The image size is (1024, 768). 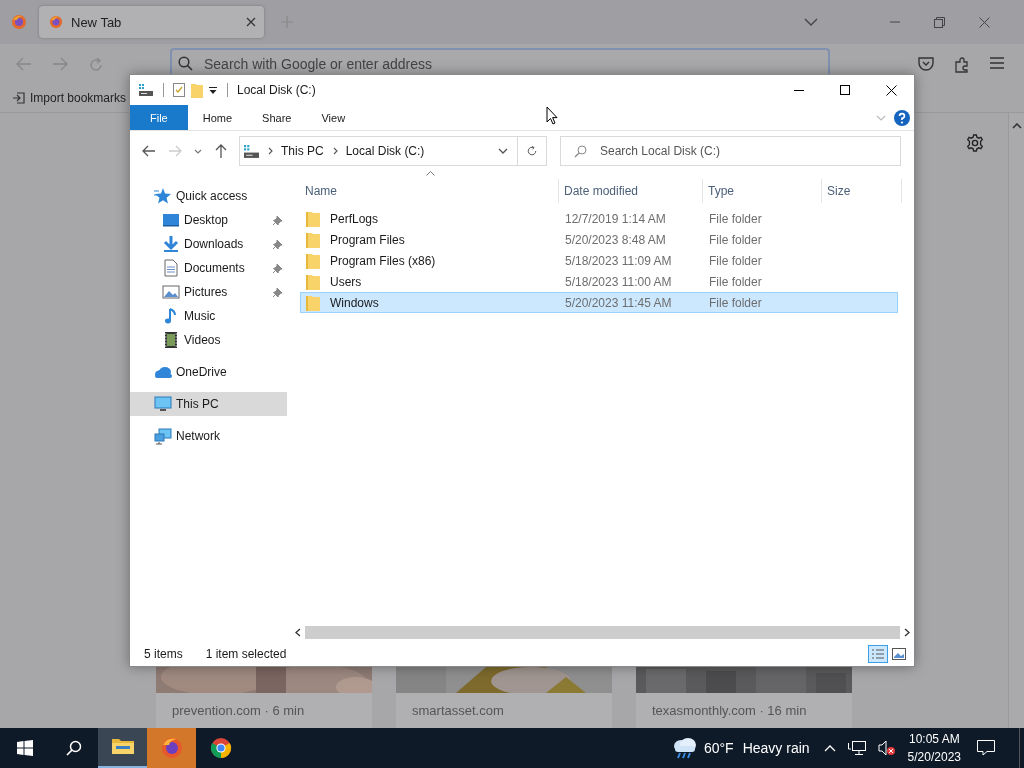 What do you see at coordinates (618, 261) in the screenshot?
I see `date-cell-text: 5/18/2023 11:09 AM` at bounding box center [618, 261].